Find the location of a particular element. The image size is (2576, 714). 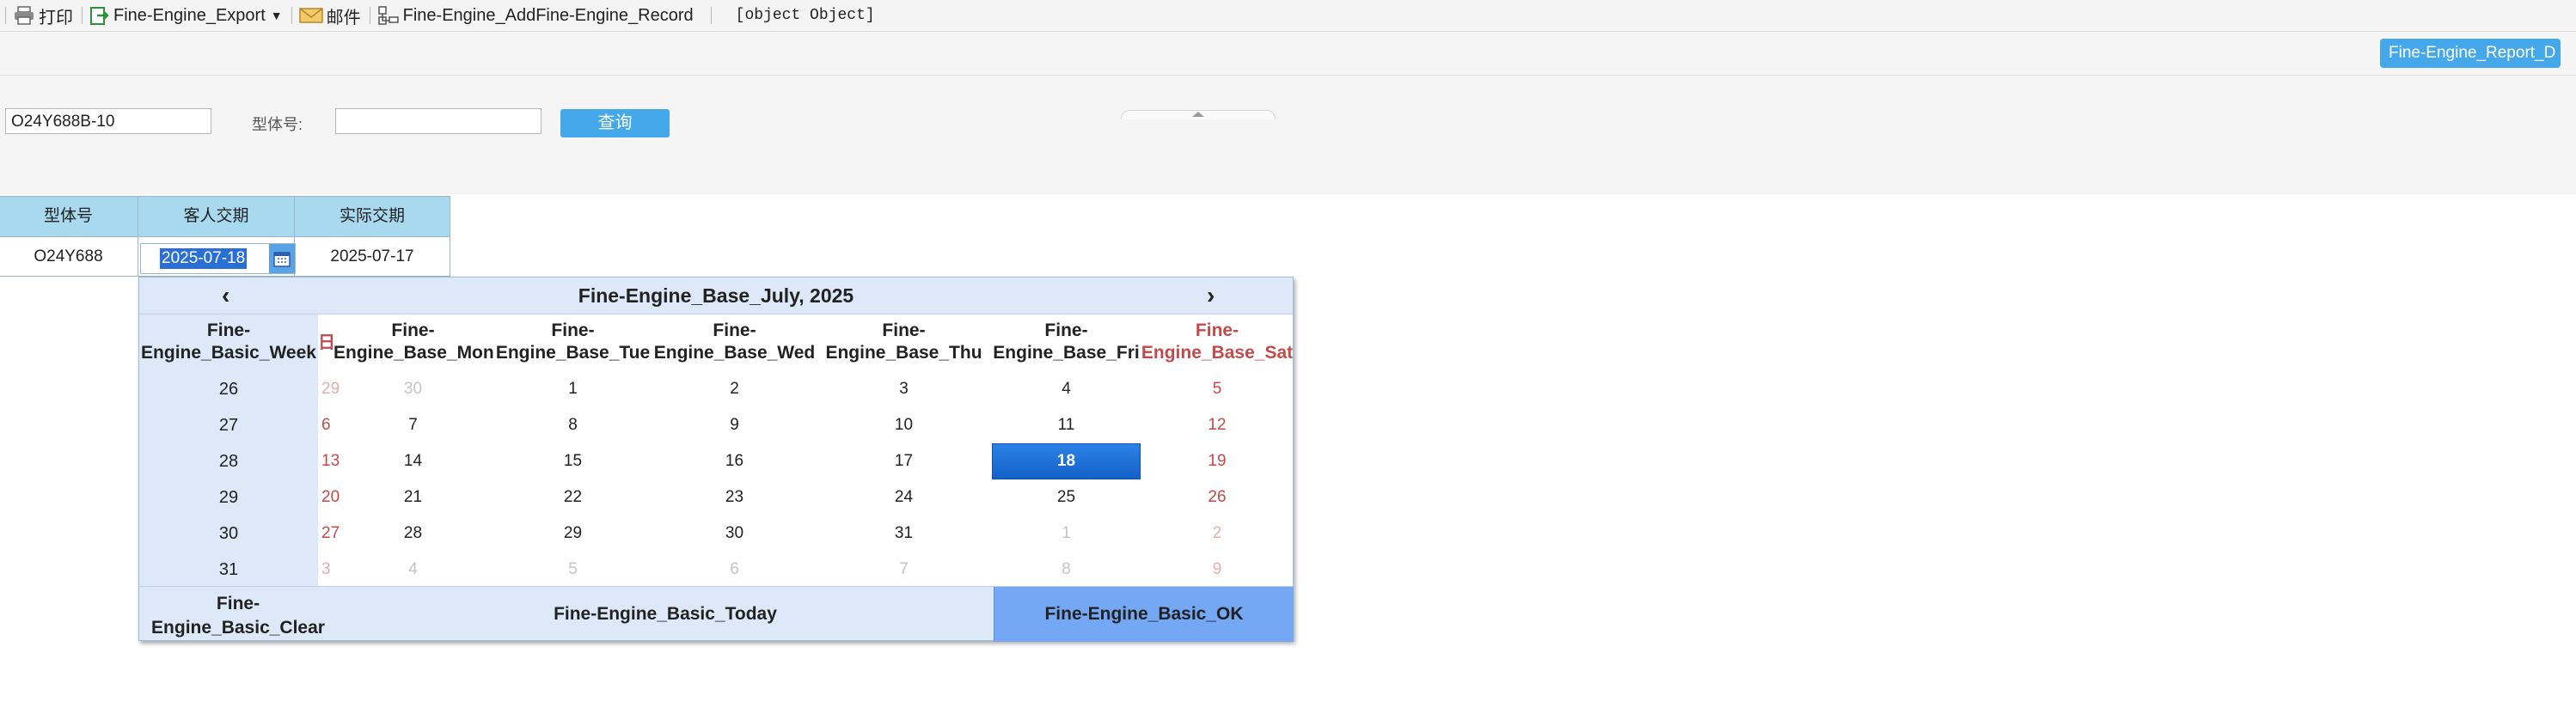

weekday-header: 日 is located at coordinates (326, 342).